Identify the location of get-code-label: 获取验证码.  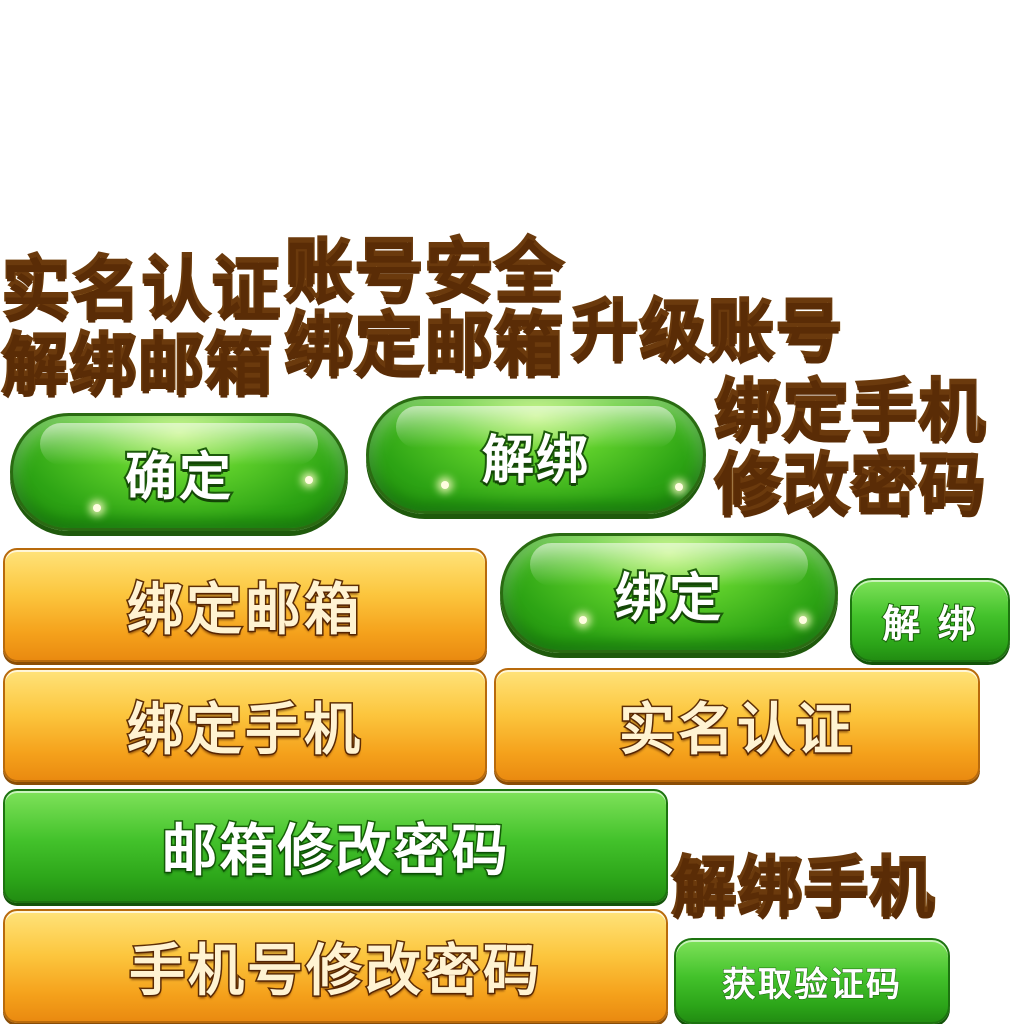
(812, 984).